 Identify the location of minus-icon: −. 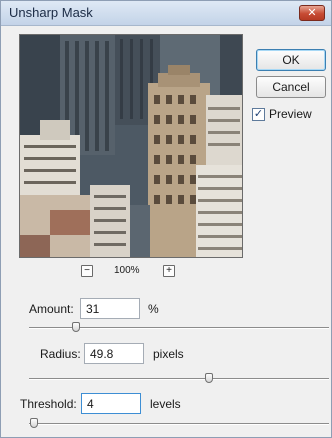
(87, 270).